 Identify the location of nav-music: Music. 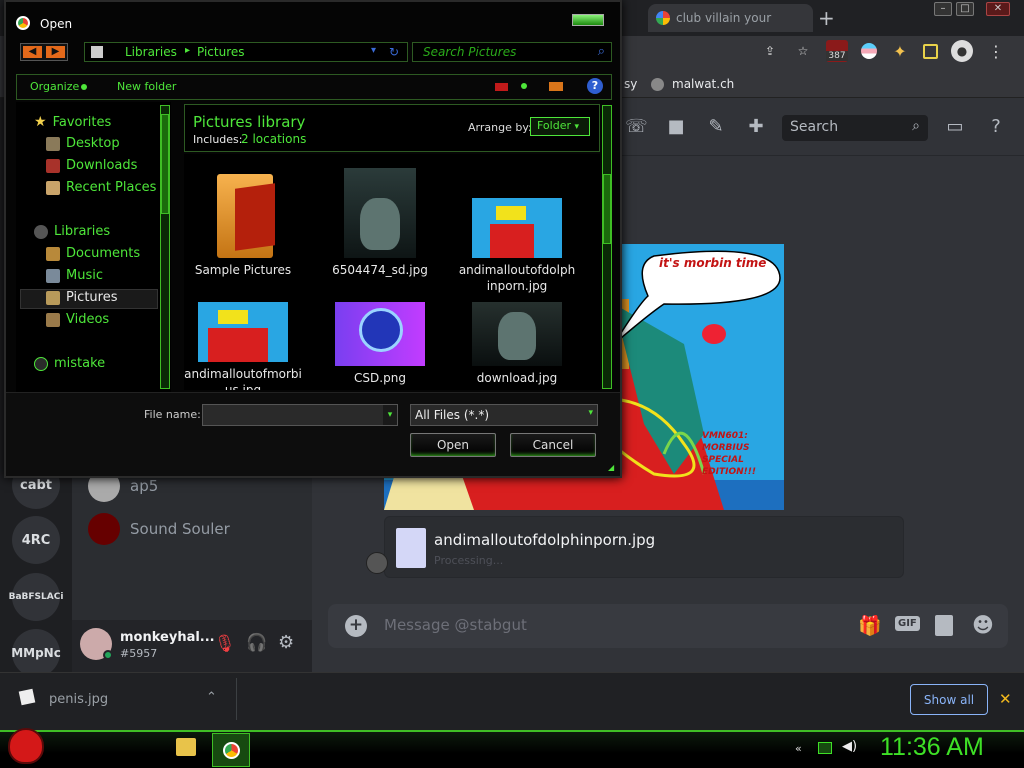
(74, 275).